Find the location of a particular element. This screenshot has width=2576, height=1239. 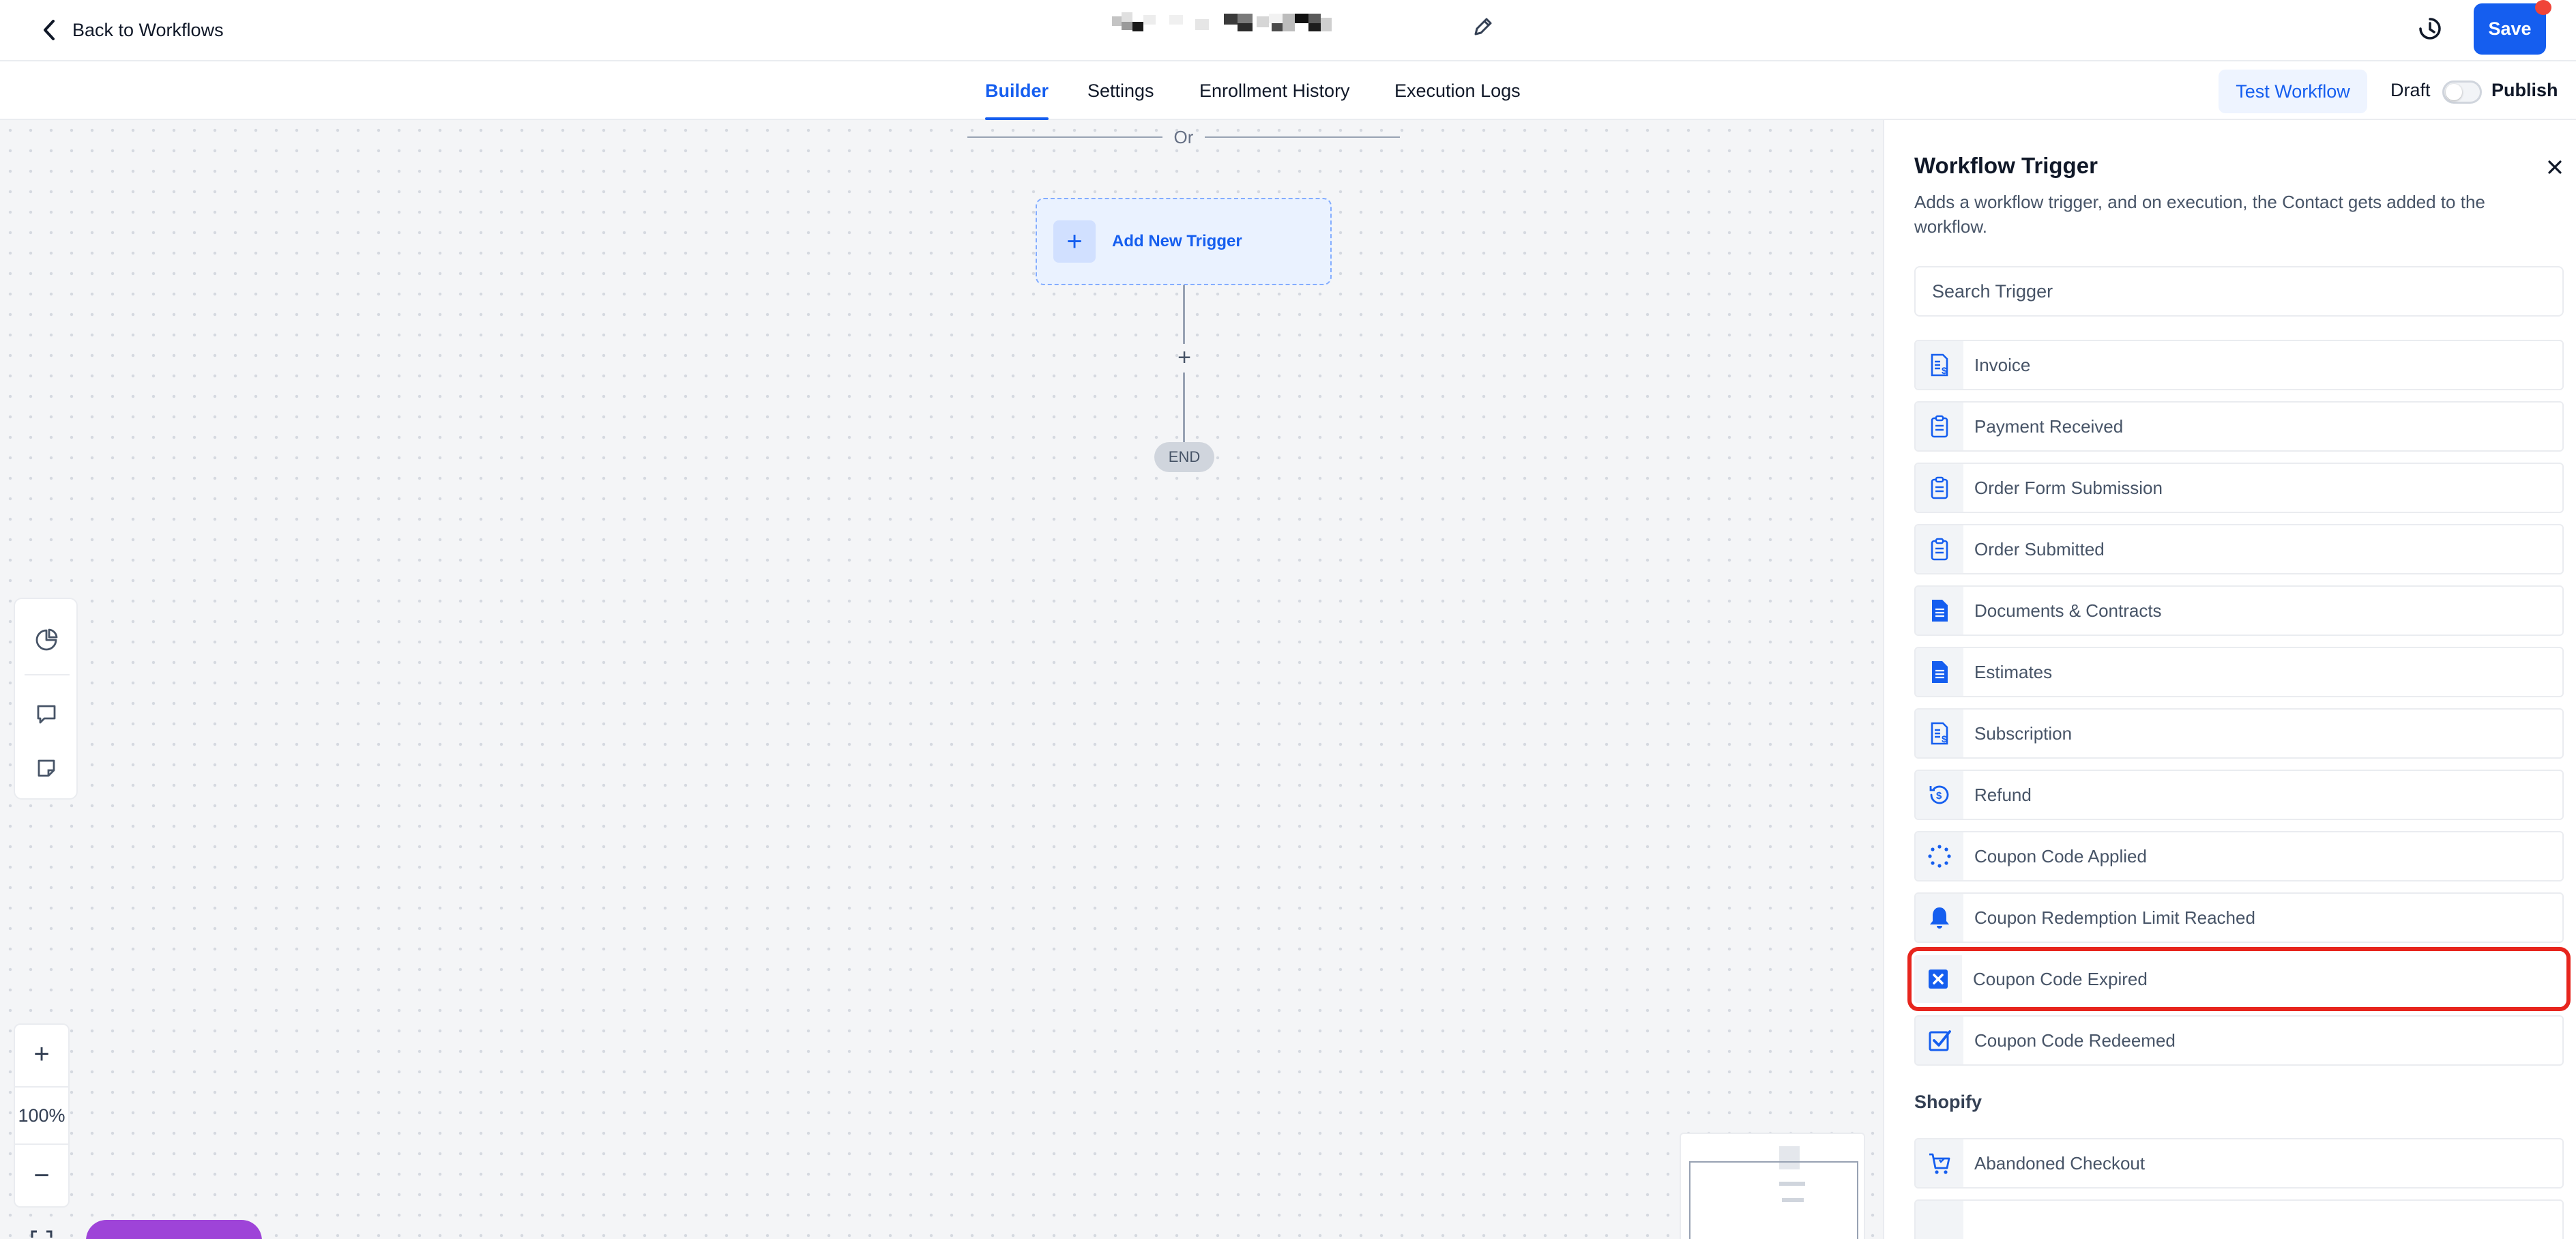

trigger-label: Coupon Code Redeemed is located at coordinates (2075, 1040).